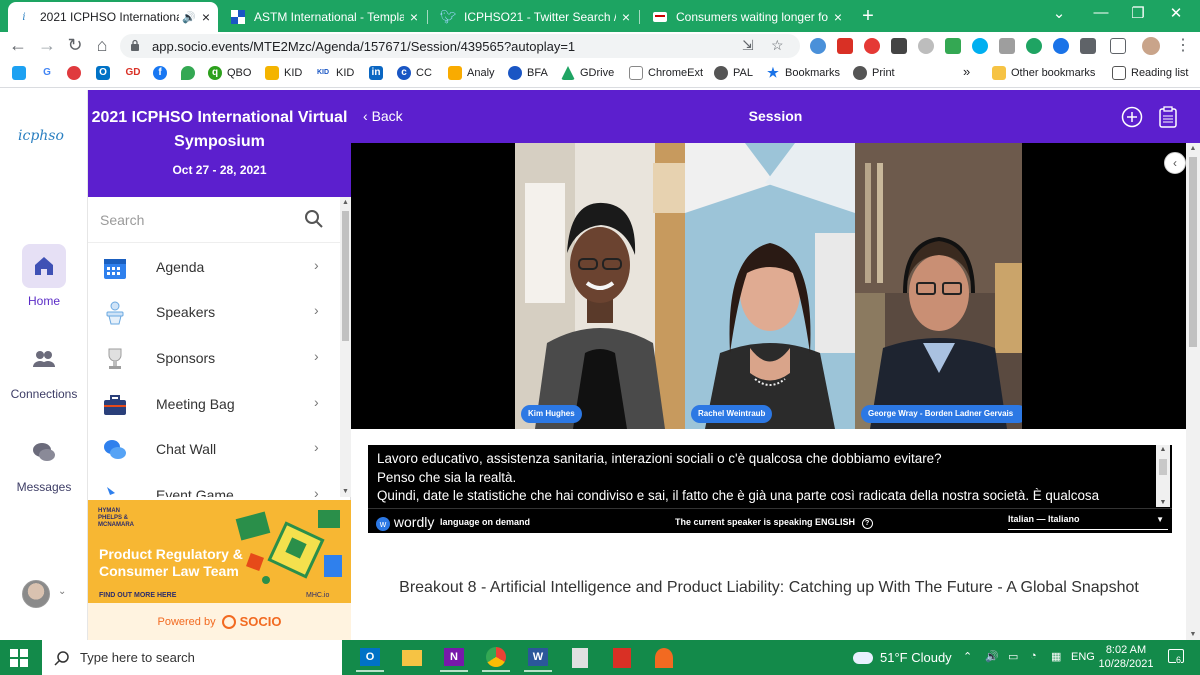  I want to click on adblock-extension-icon, so click(872, 46).